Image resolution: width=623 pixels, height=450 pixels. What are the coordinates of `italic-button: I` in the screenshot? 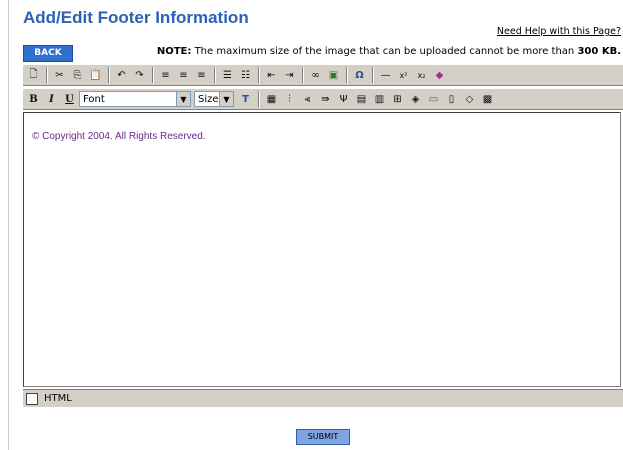 It's located at (51, 99).